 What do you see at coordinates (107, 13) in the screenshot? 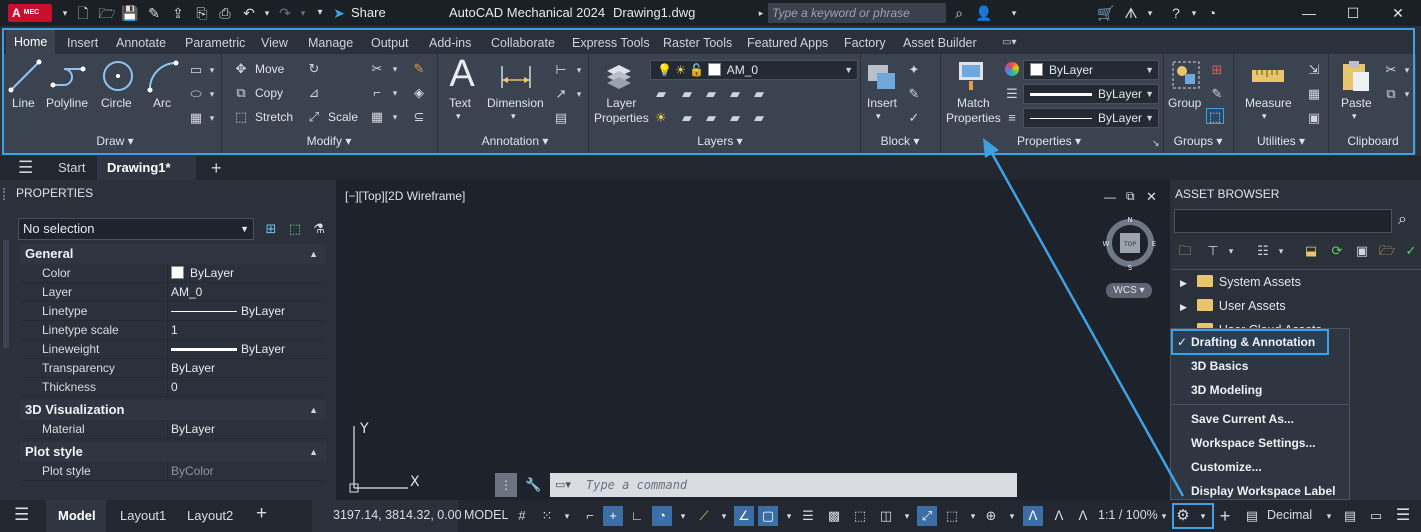
I see `open-file-icon: 🗁` at bounding box center [107, 13].